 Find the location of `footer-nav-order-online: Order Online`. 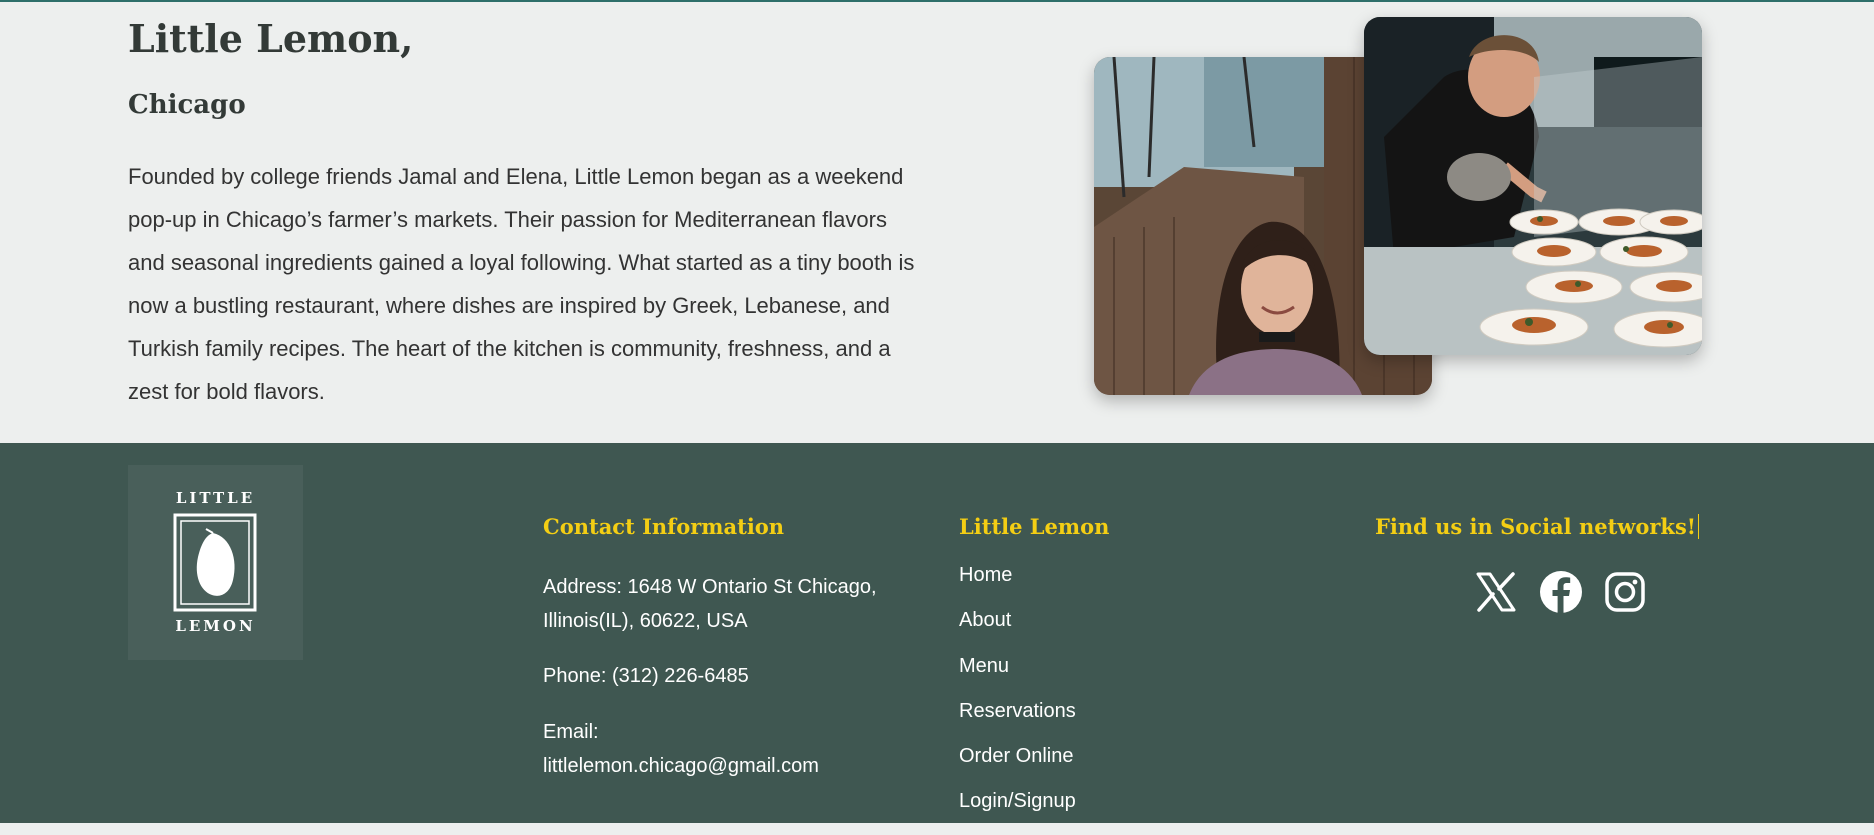

footer-nav-order-online: Order Online is located at coordinates (1017, 766).